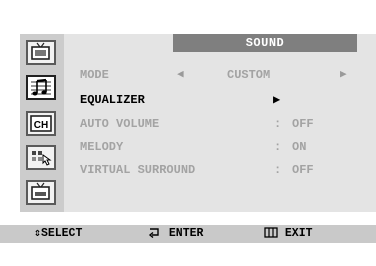  What do you see at coordinates (343, 75) in the screenshot?
I see `arrow-right-icon: ▶` at bounding box center [343, 75].